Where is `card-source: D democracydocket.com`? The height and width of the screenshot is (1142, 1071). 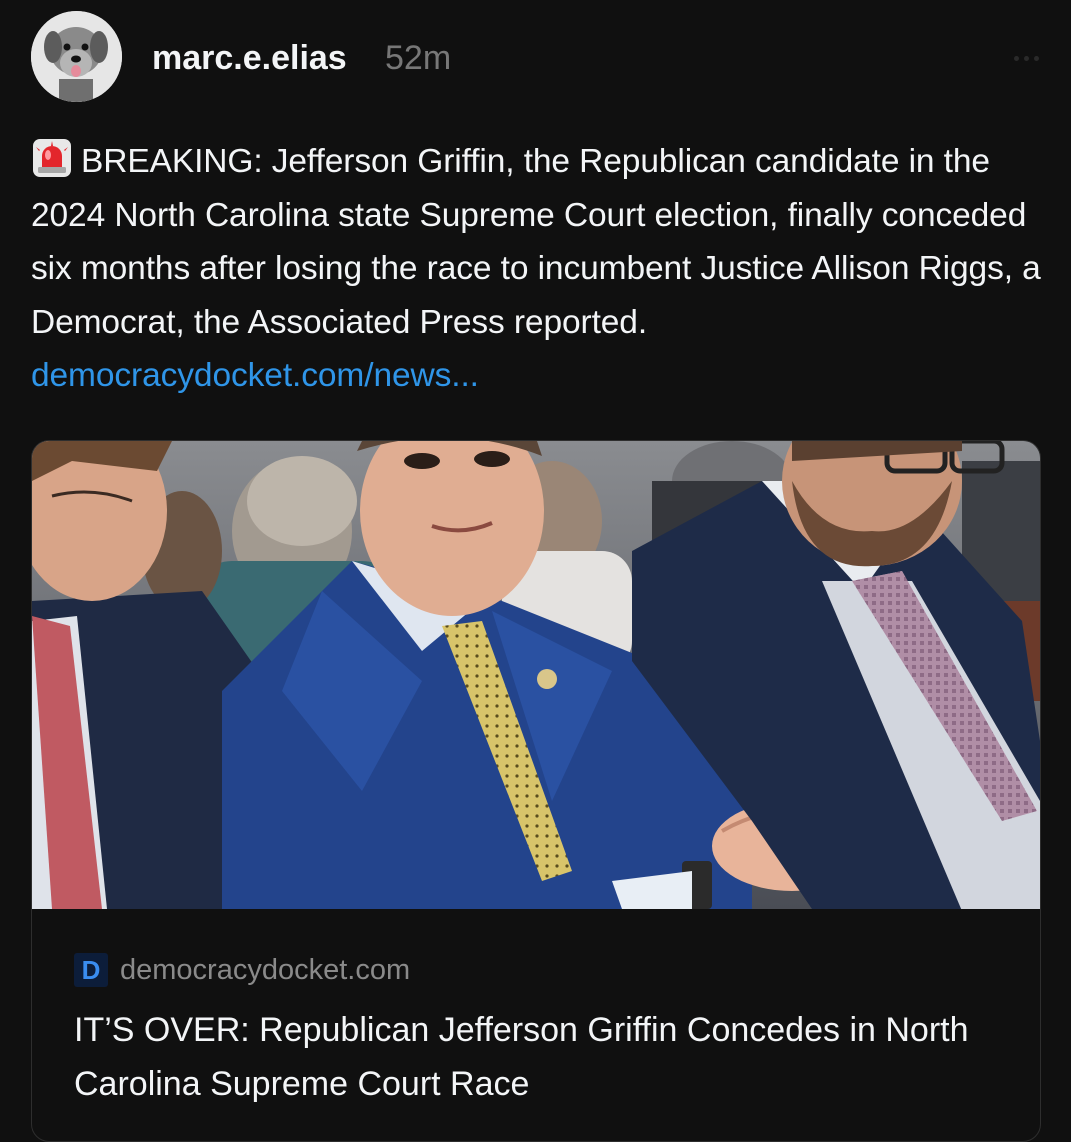
card-source: D democracydocket.com is located at coordinates (242, 970).